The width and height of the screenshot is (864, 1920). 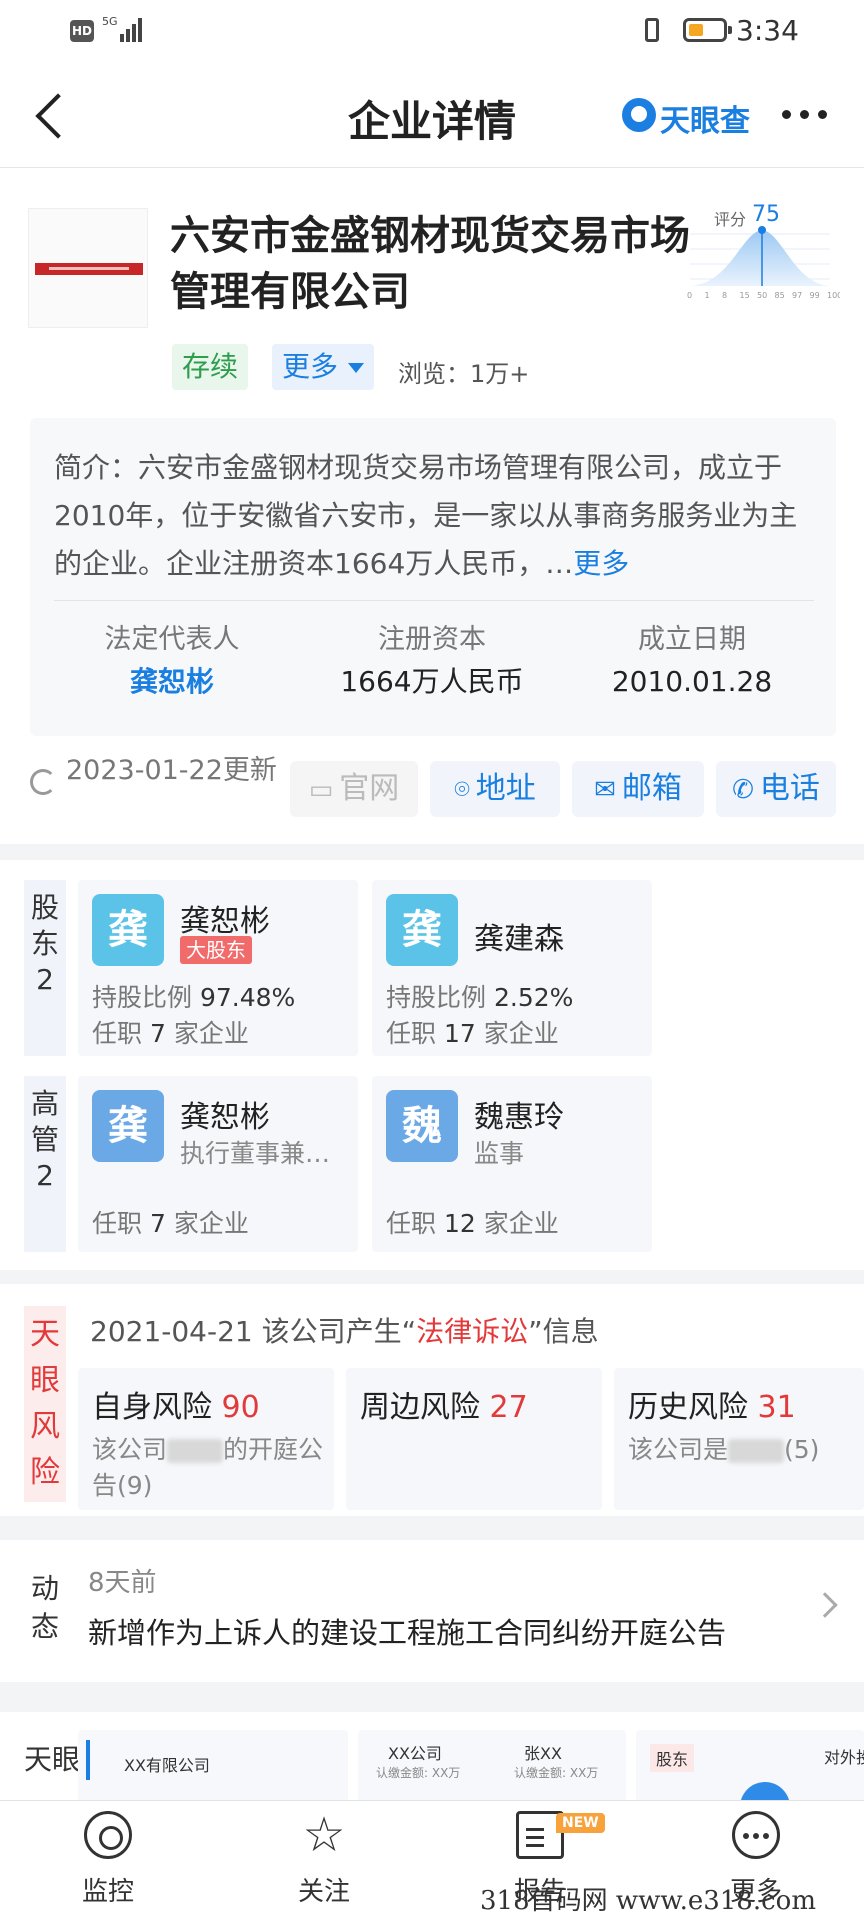 I want to click on jobs-count: 任职 17 家企业, so click(x=472, y=1032).